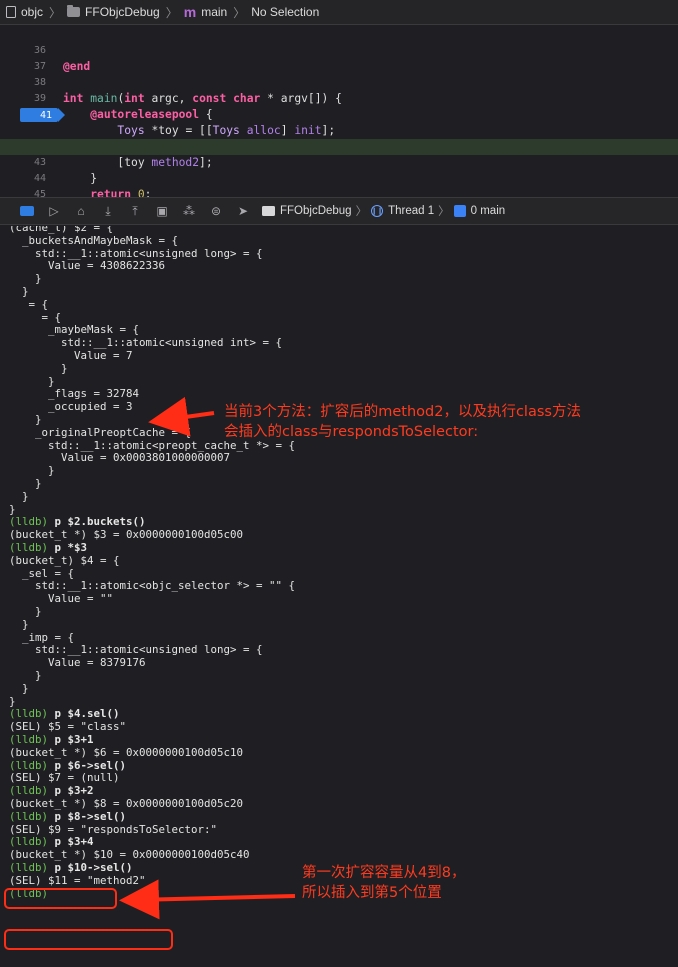 Image resolution: width=678 pixels, height=967 pixels. I want to click on code-line: 37, so click(339, 57).